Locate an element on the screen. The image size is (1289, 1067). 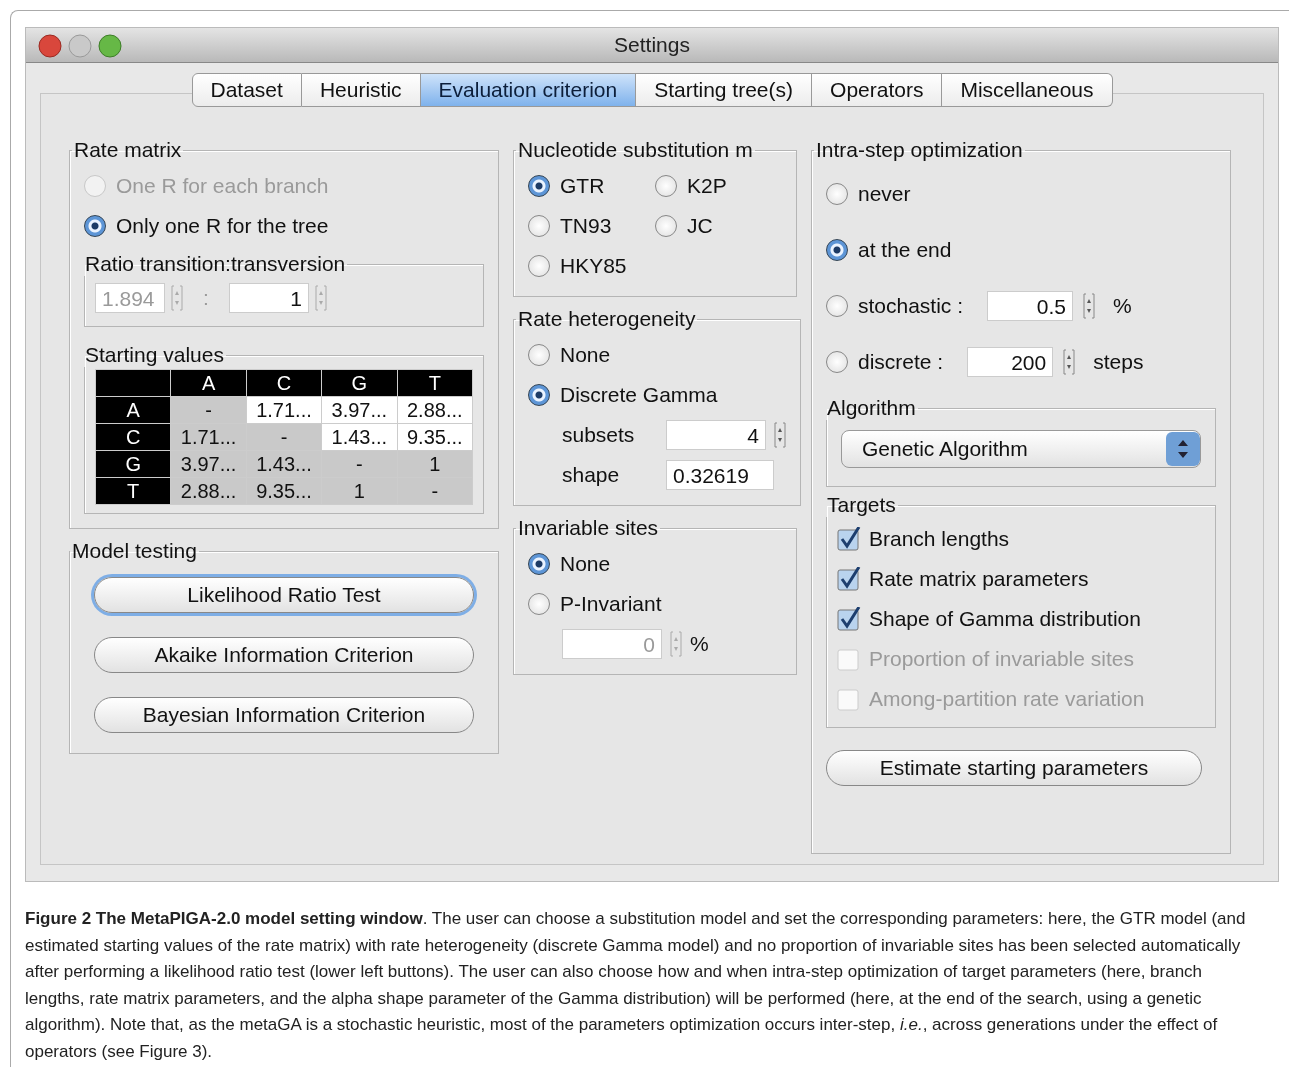
test-button: Bayesian Information Criterion is located at coordinates (284, 715).